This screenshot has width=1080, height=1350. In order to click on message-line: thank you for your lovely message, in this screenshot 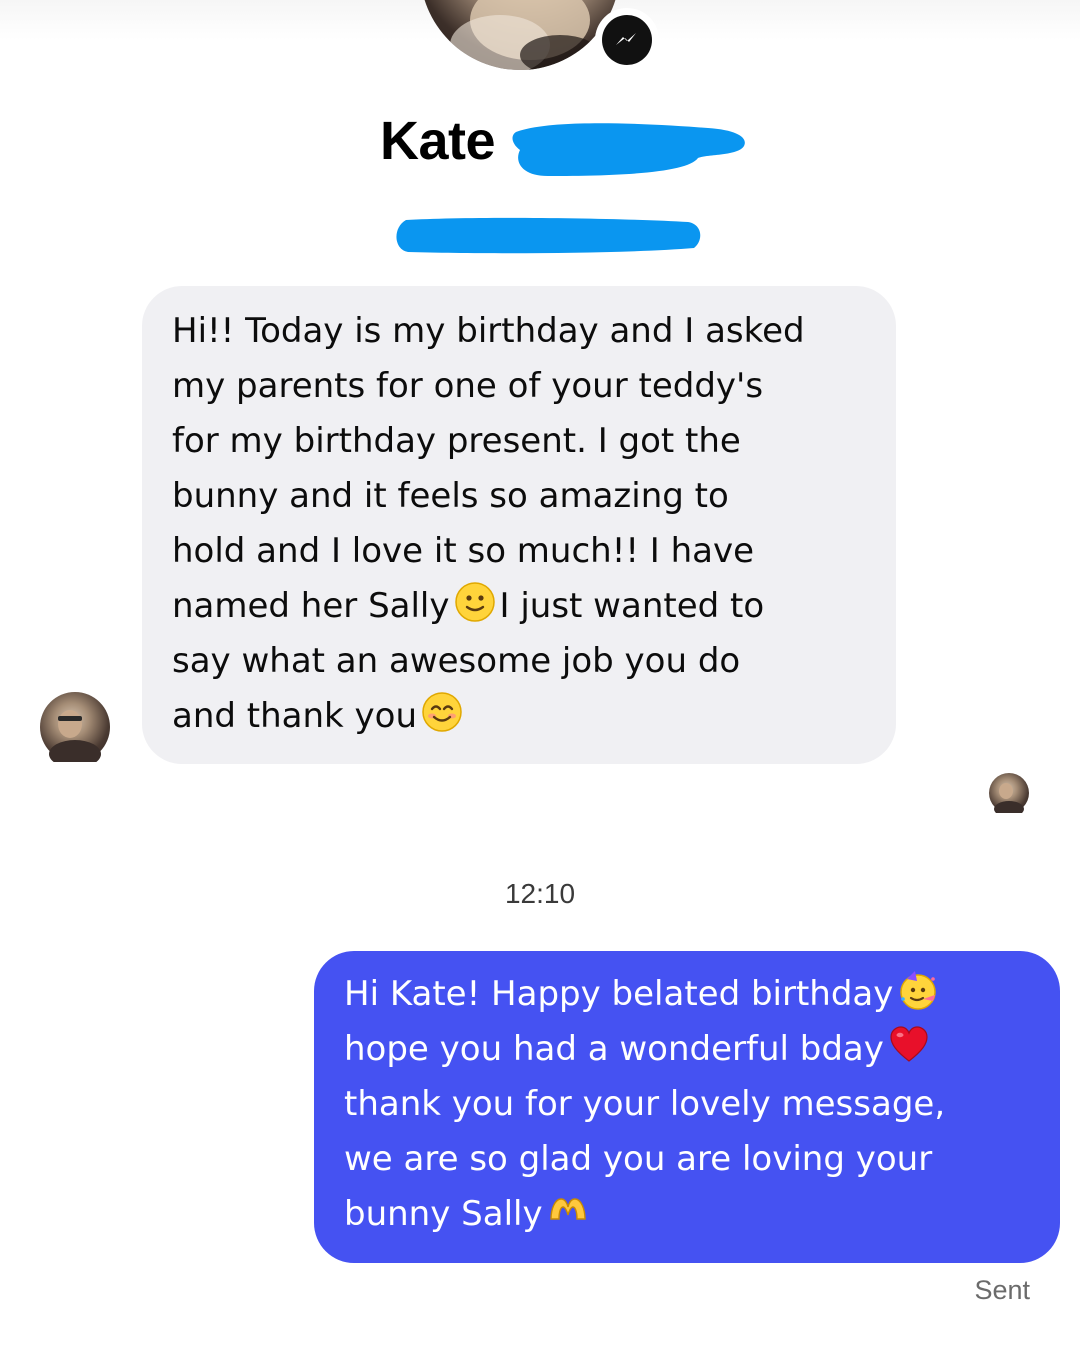, I will do `click(645, 1104)`.